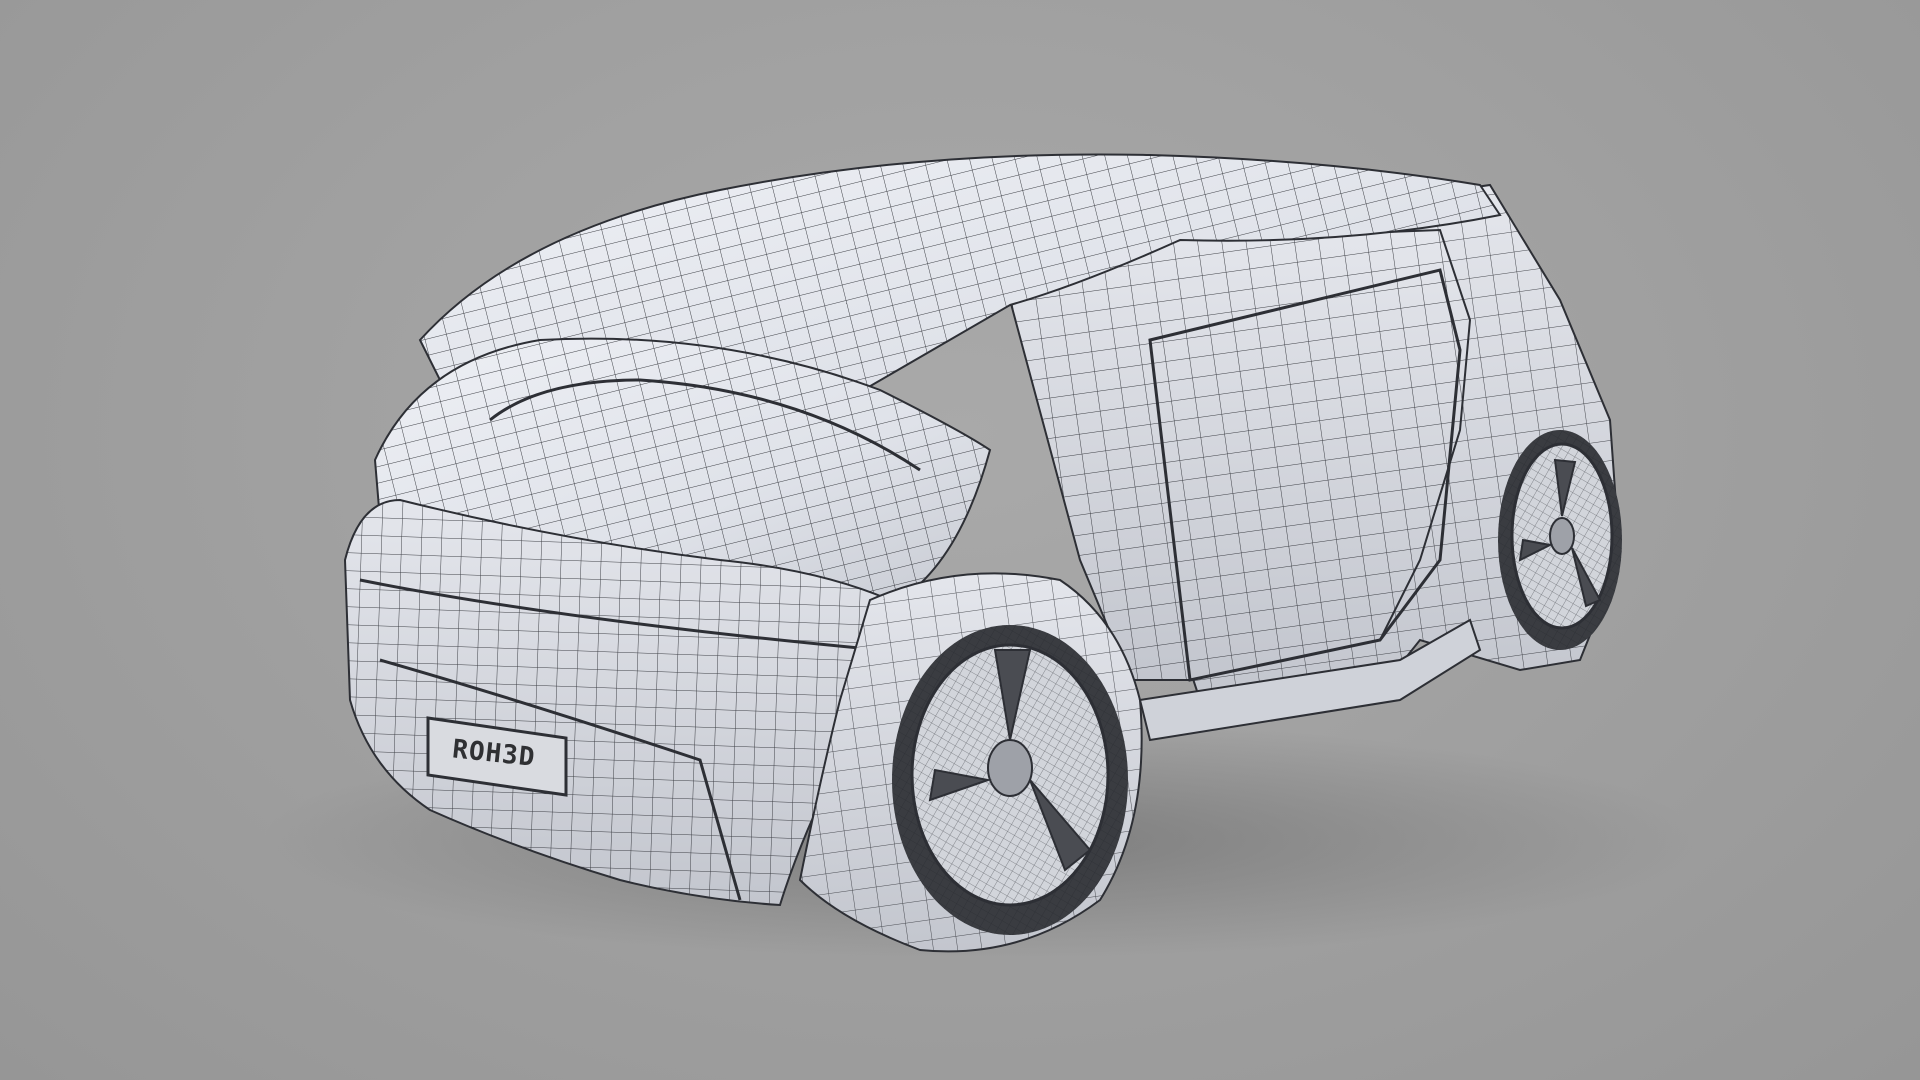  What do you see at coordinates (1560, 540) in the screenshot?
I see `rear-wheel` at bounding box center [1560, 540].